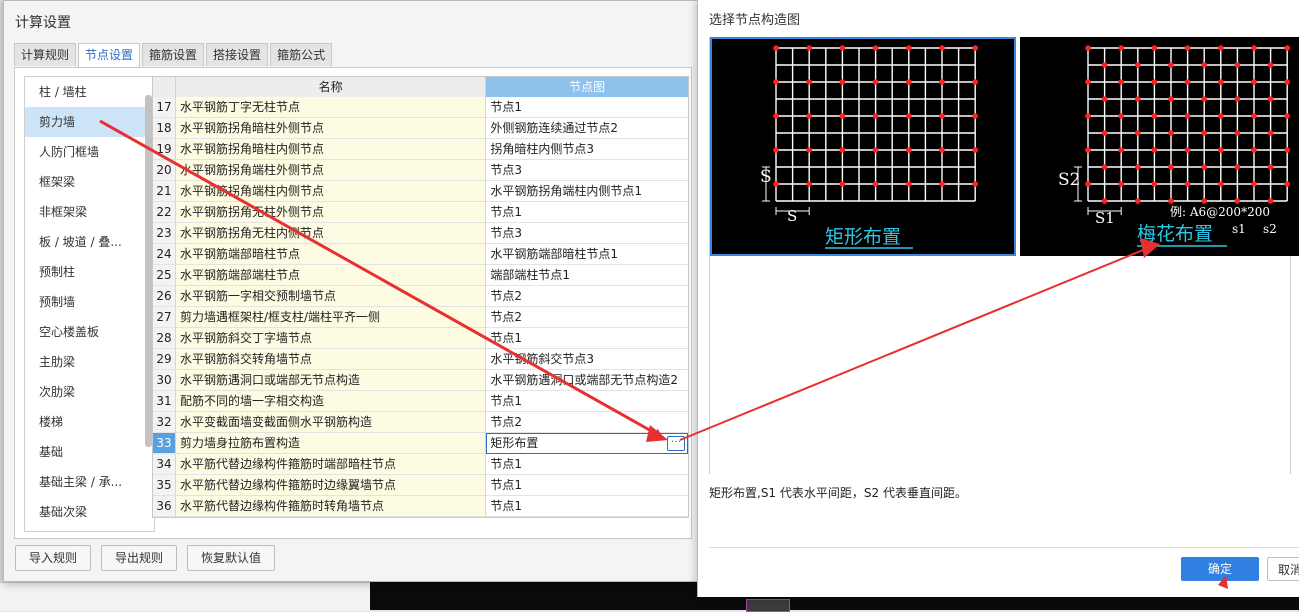  Describe the element at coordinates (676, 443) in the screenshot. I see `ellipsis-button: ···` at that location.